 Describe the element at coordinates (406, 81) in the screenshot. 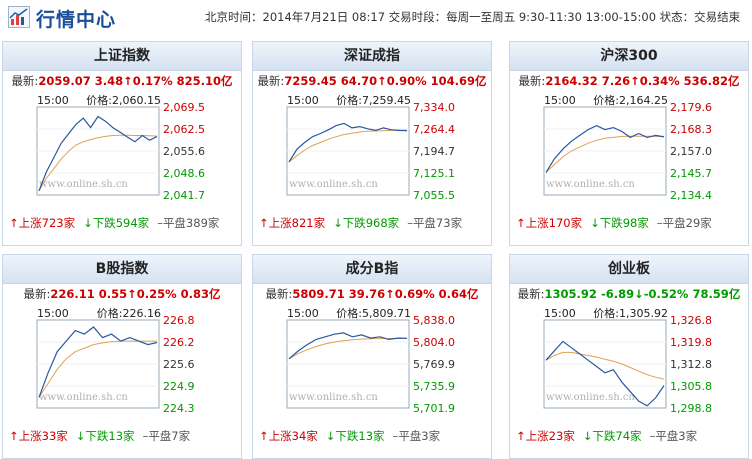

I see `change-percent: 0.90%` at that location.